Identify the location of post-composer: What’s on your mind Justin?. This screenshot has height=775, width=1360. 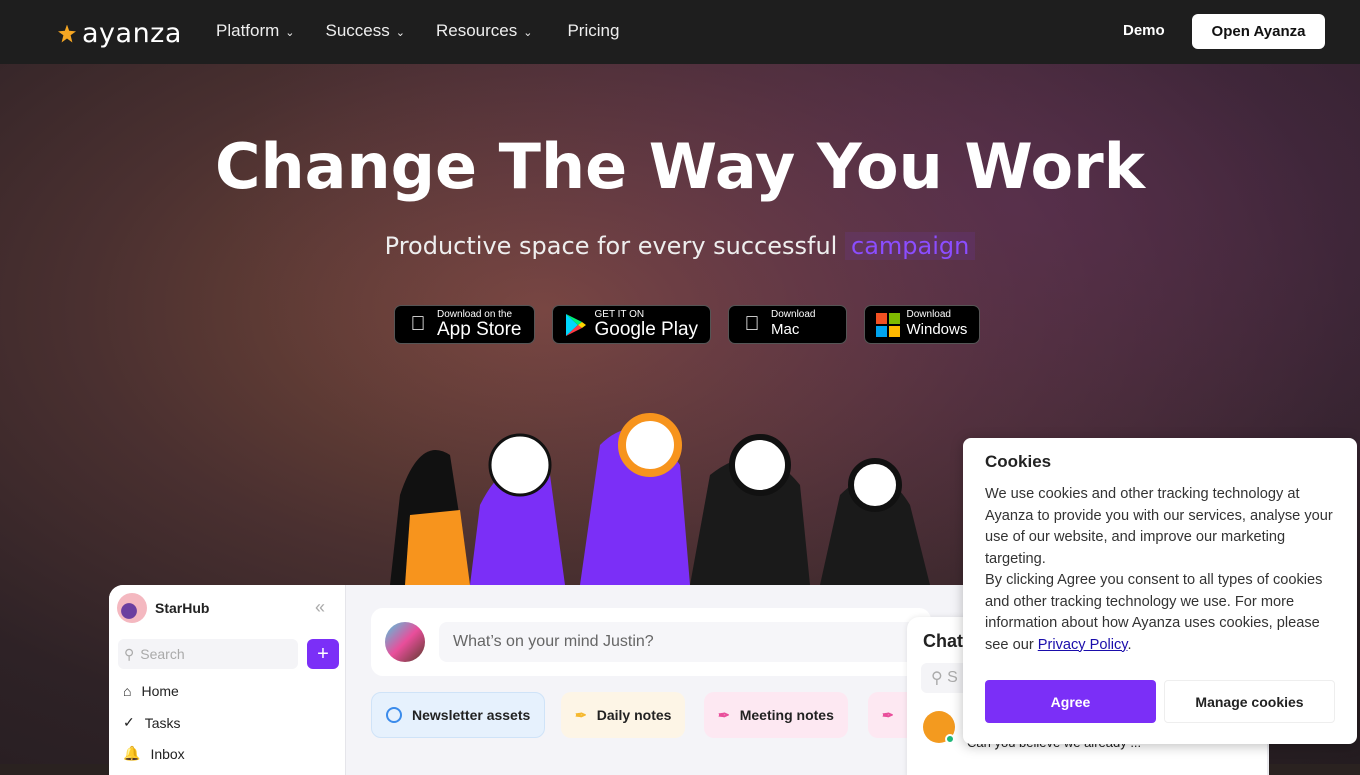
(651, 642).